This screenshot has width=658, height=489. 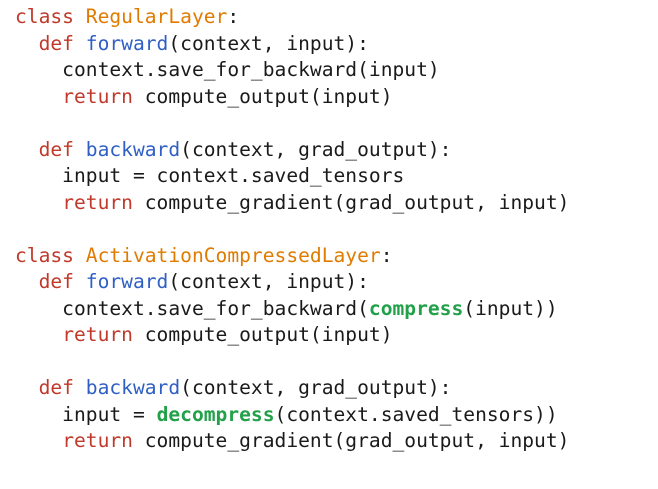 What do you see at coordinates (192, 308) in the screenshot?
I see `code-token: context.save_for_backward(` at bounding box center [192, 308].